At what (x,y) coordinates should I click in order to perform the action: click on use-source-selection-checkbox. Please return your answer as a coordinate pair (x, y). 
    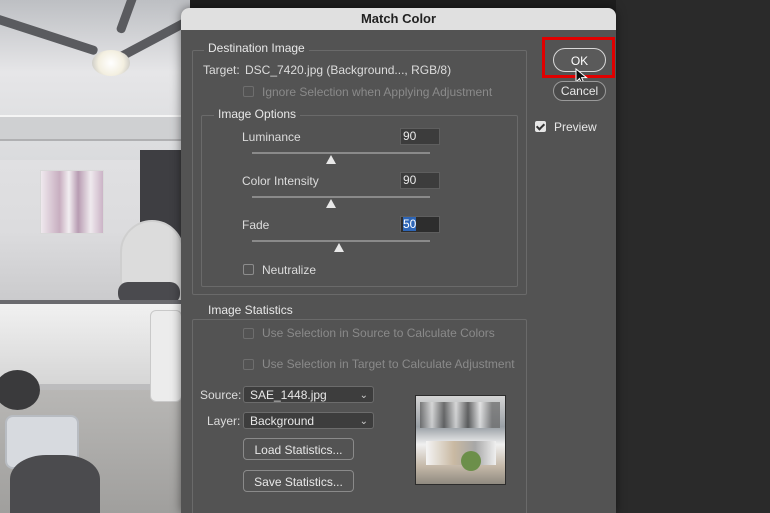
    Looking at the image, I should click on (248, 333).